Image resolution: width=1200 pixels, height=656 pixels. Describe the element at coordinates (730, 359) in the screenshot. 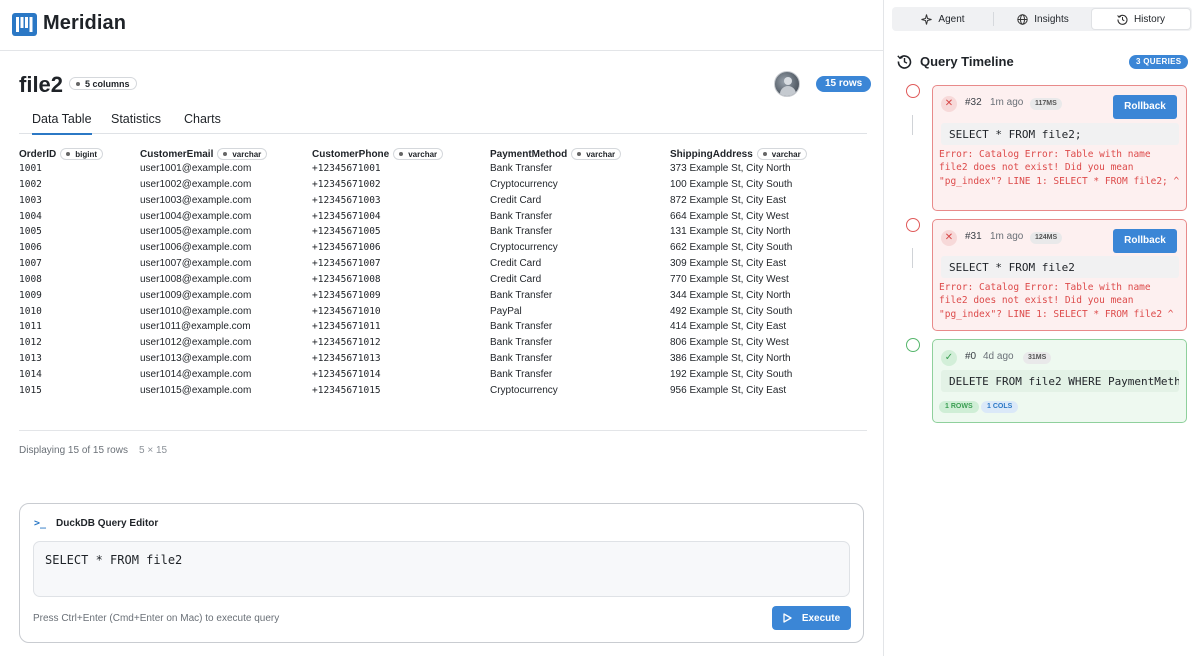

I see `table-cell: 386 Example St, City North` at that location.